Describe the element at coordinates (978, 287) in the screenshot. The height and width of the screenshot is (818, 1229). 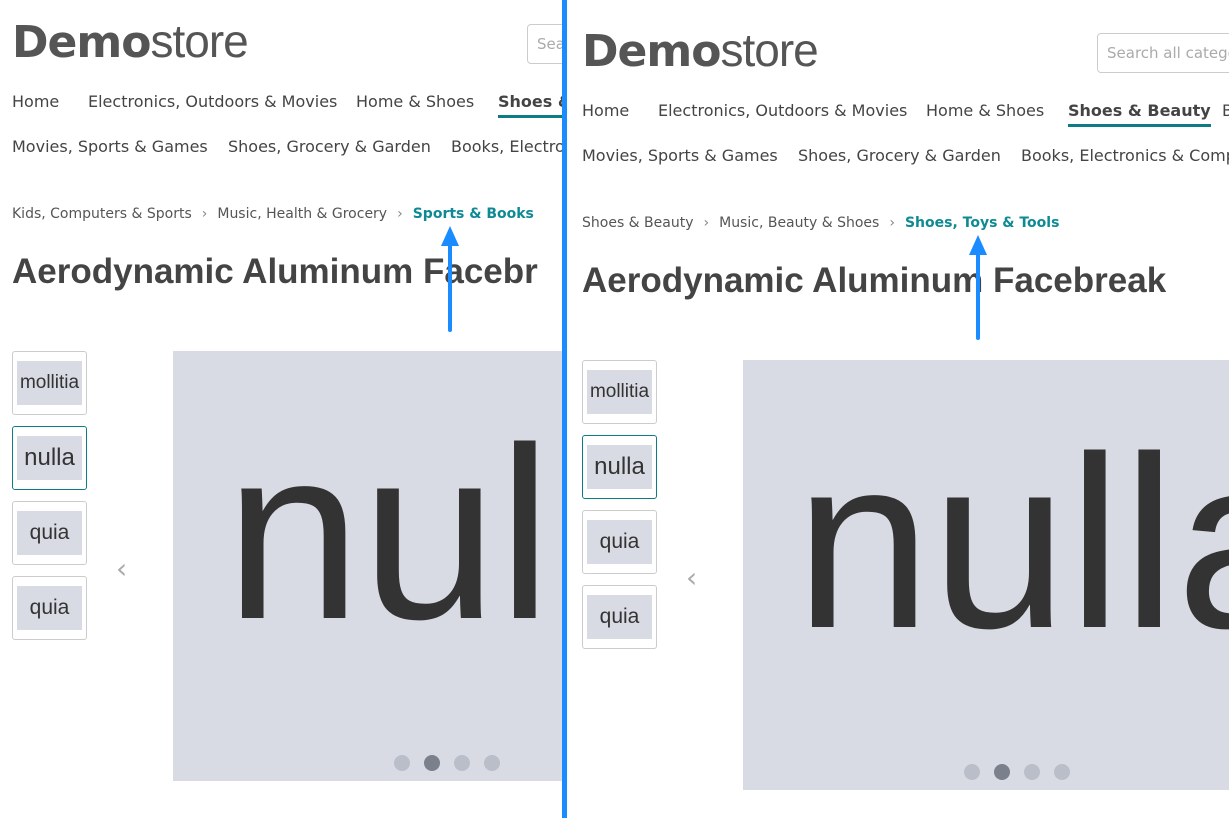
I see `right-annotation-arrow` at that location.